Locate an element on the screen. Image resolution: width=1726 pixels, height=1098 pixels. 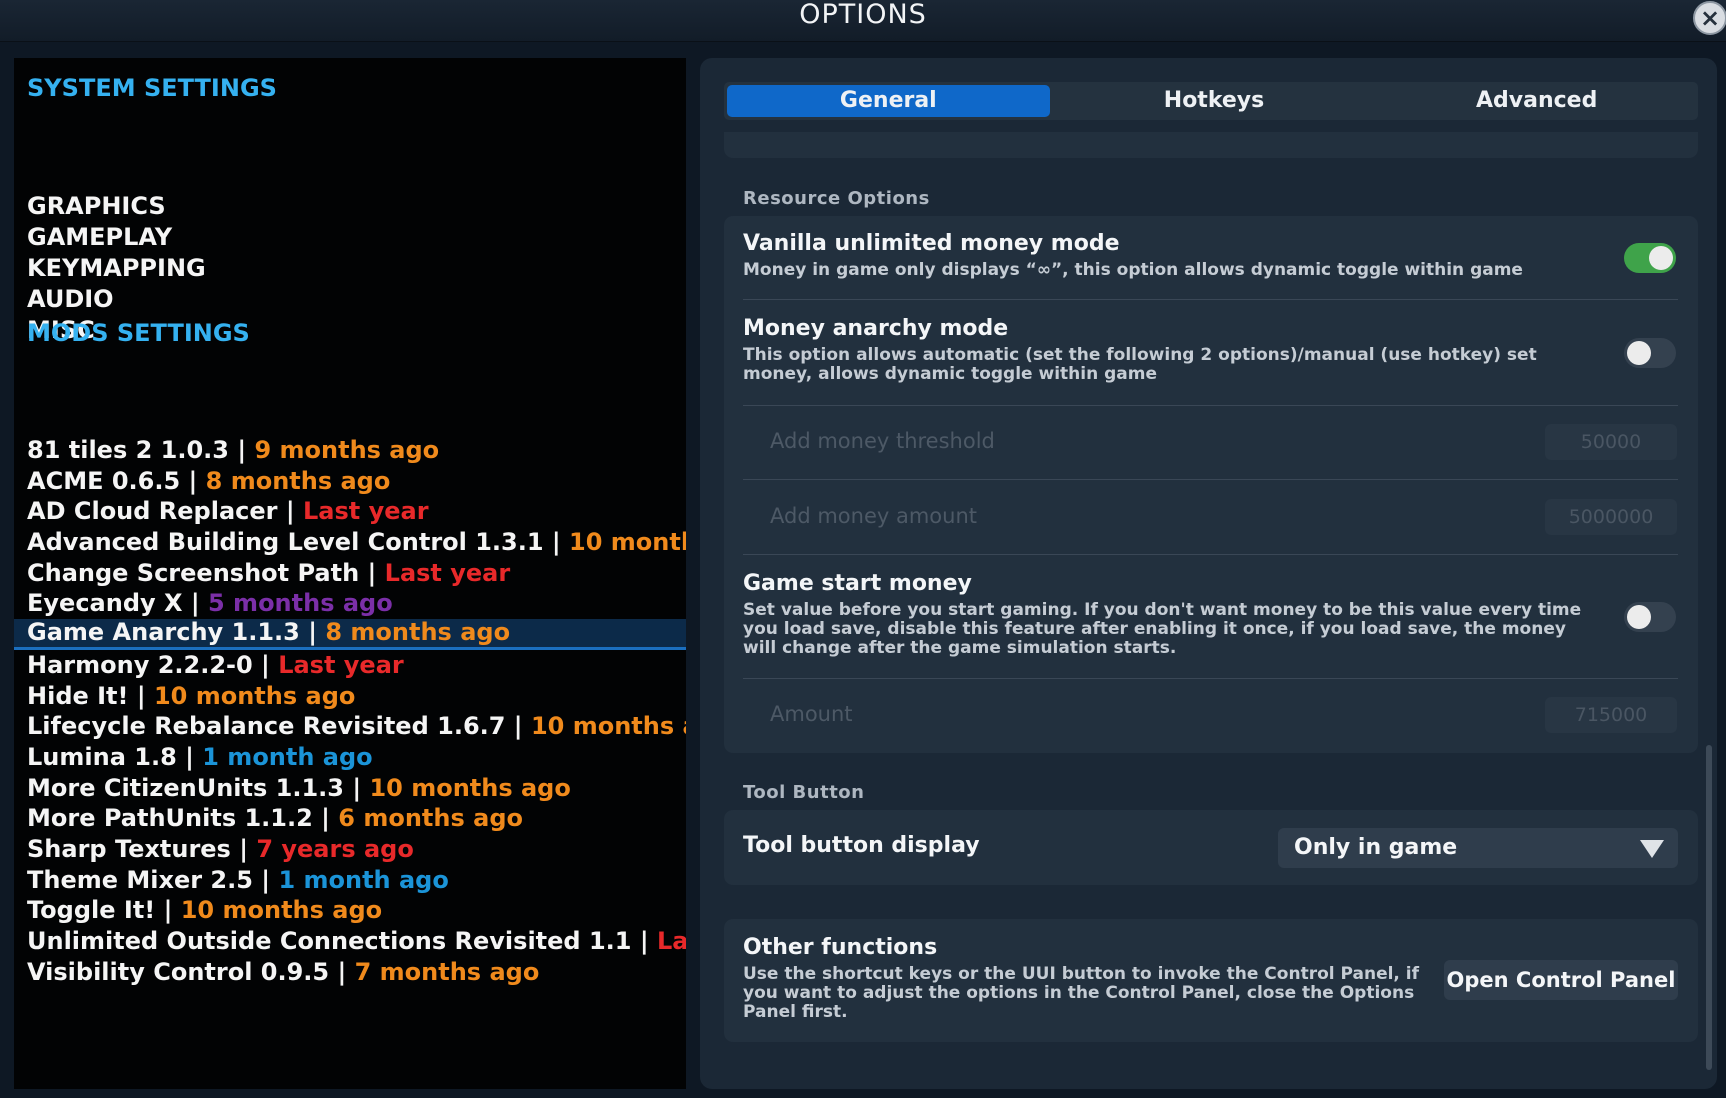
previous-section-card is located at coordinates (1211, 145).